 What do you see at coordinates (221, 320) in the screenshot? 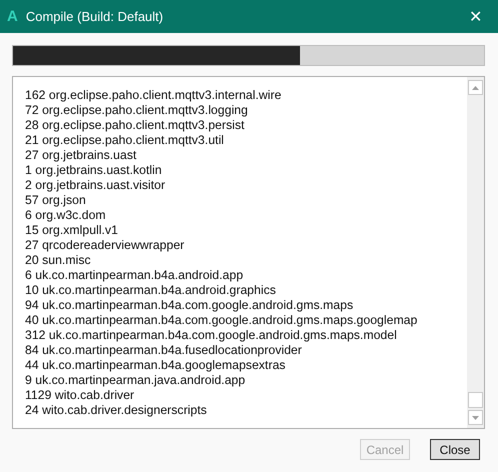
I see `log-line: 40 uk.co.martinpearman.b4a.com.google.android.gms.maps.googlemap` at bounding box center [221, 320].